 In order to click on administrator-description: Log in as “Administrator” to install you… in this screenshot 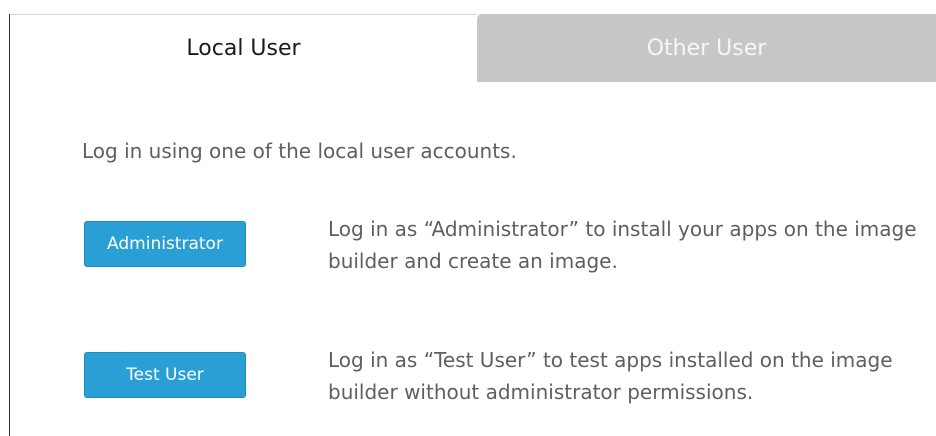, I will do `click(622, 245)`.